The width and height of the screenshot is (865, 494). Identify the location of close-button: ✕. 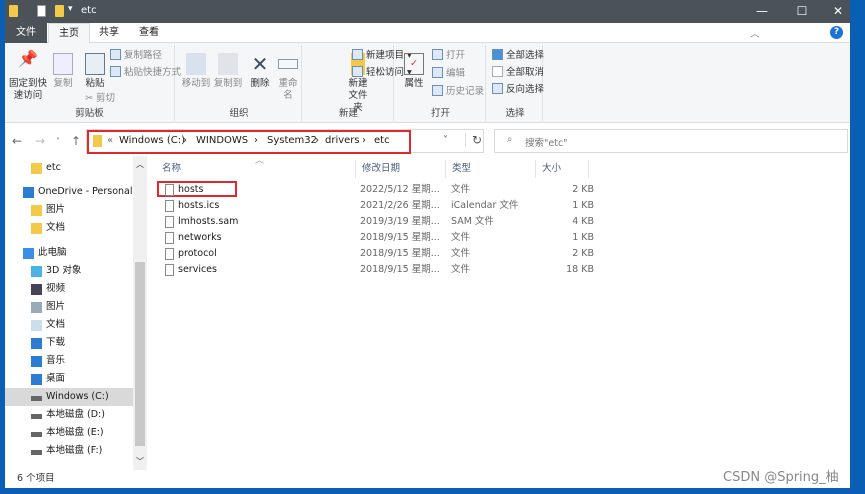
(834, 11).